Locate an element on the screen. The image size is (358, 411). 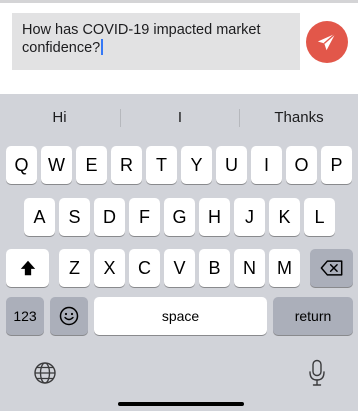
space-key: space is located at coordinates (180, 316).